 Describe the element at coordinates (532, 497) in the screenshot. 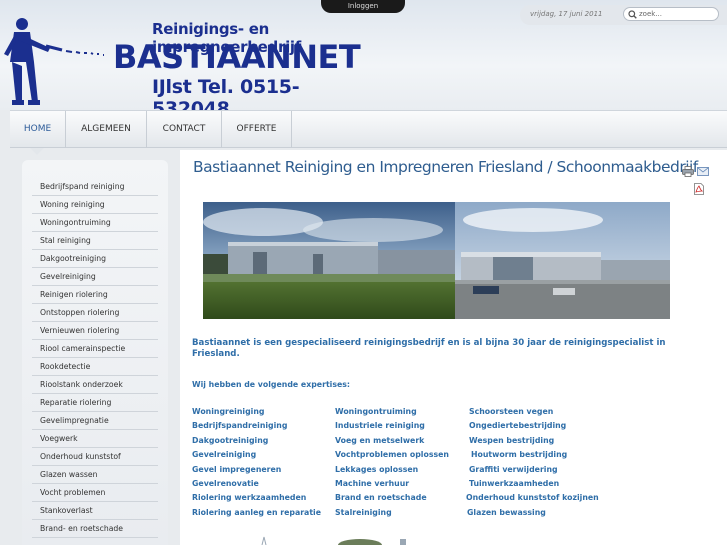

I see `expertise-link: Onderhoud kunststof kozijnen` at that location.